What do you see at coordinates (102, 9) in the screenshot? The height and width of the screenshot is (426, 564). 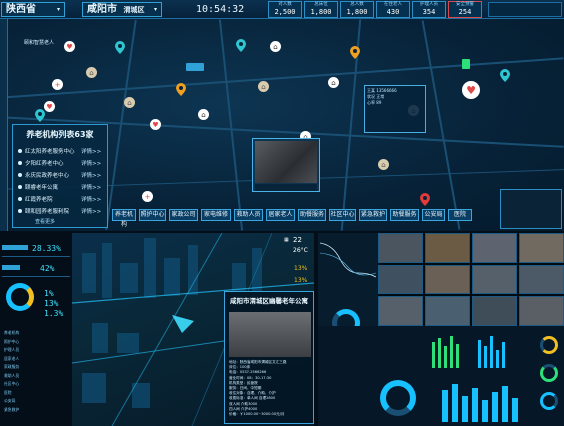 I see `city-label: 咸阳市` at bounding box center [102, 9].